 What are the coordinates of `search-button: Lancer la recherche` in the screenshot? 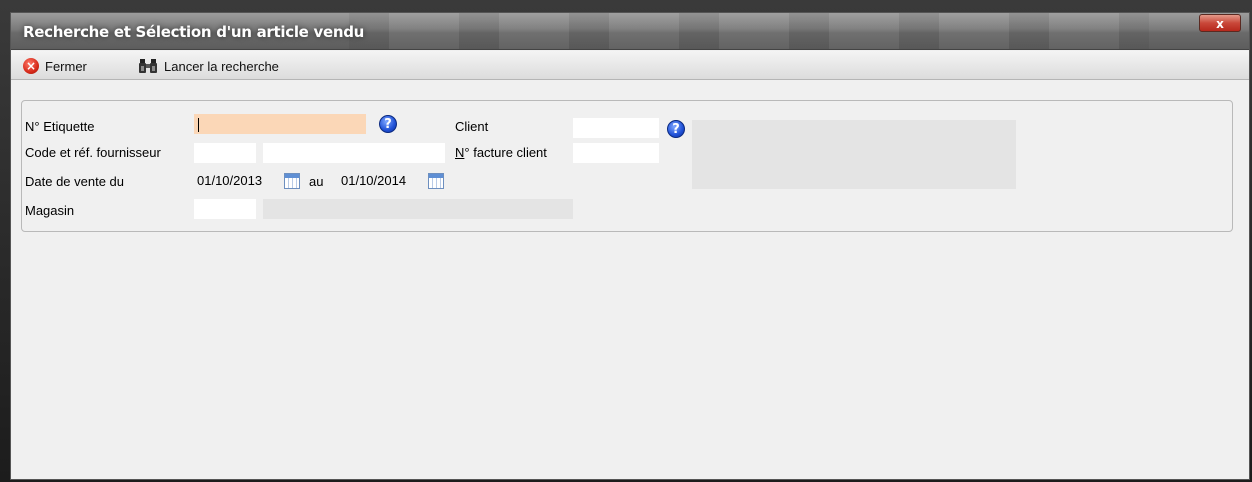 It's located at (208, 66).